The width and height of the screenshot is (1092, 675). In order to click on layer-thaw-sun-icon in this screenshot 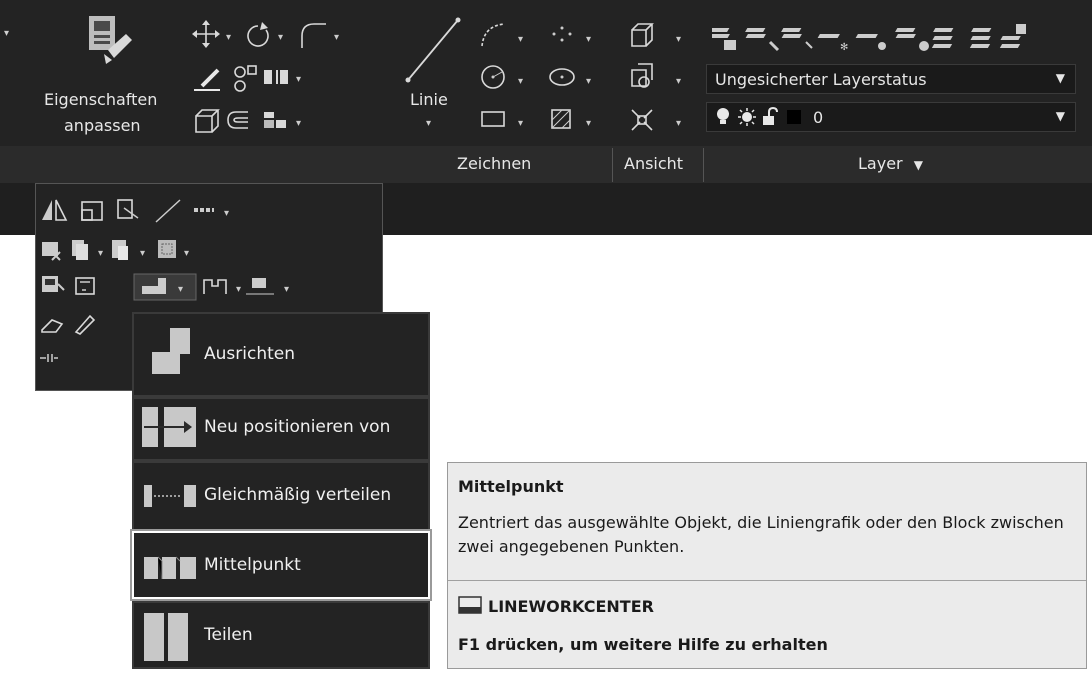, I will do `click(747, 117)`.